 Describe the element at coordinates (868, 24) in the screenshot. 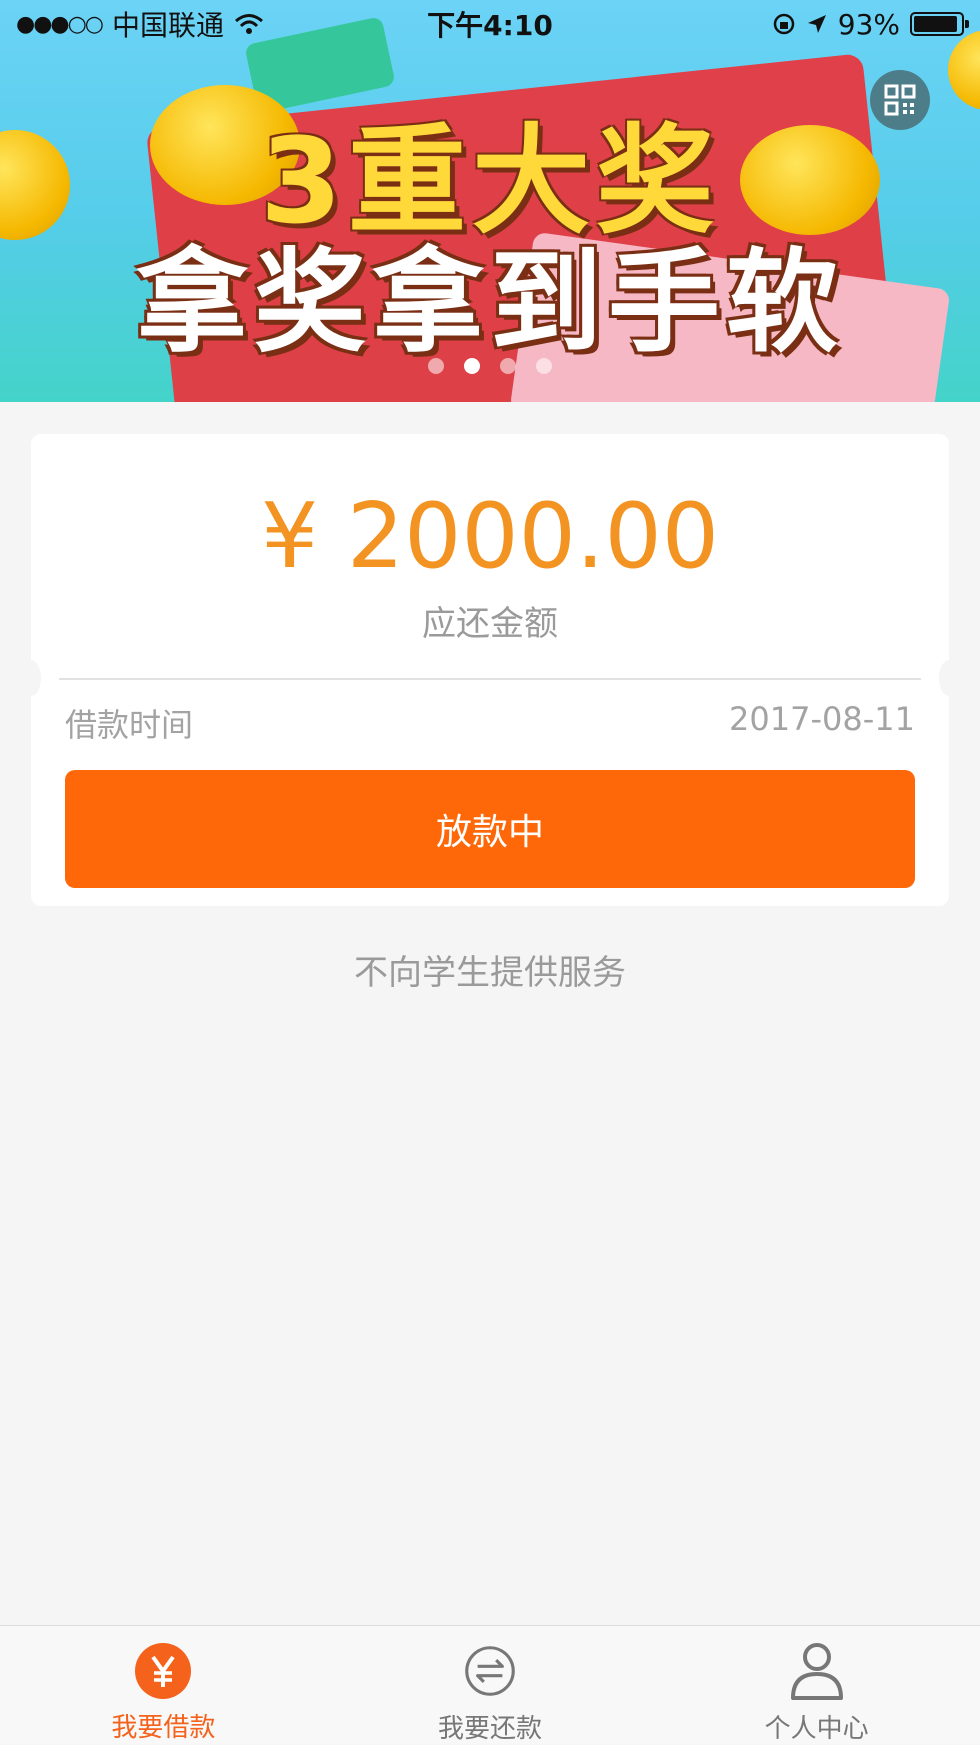

I see `battery-percent: 93%` at that location.